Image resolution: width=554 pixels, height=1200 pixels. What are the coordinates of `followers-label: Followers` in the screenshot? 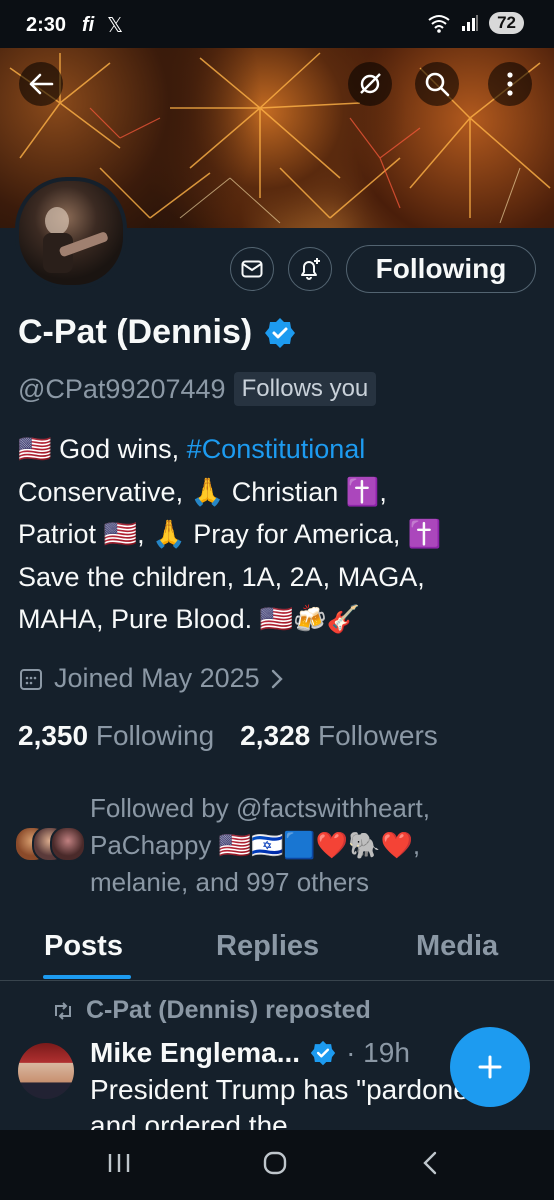 It's located at (378, 735).